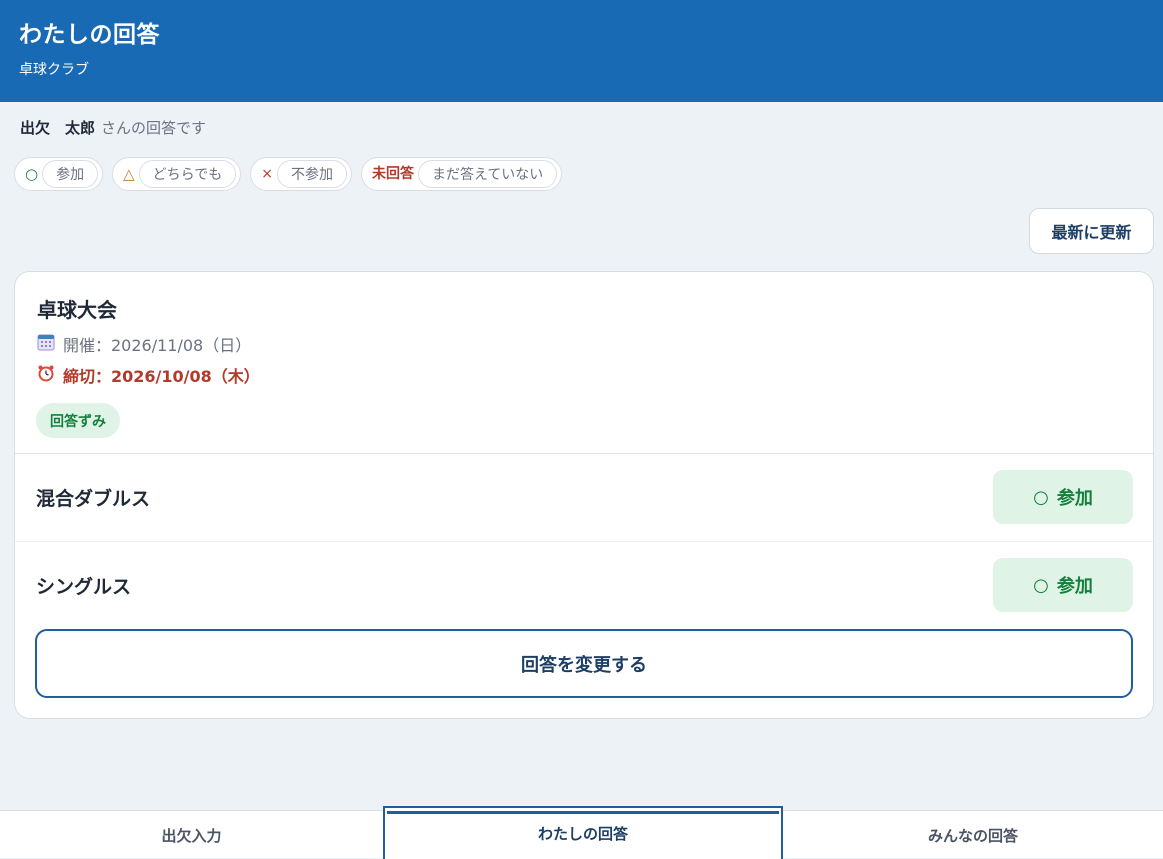 The image size is (1163, 859). What do you see at coordinates (70, 174) in the screenshot?
I see `legend-label: 参加` at bounding box center [70, 174].